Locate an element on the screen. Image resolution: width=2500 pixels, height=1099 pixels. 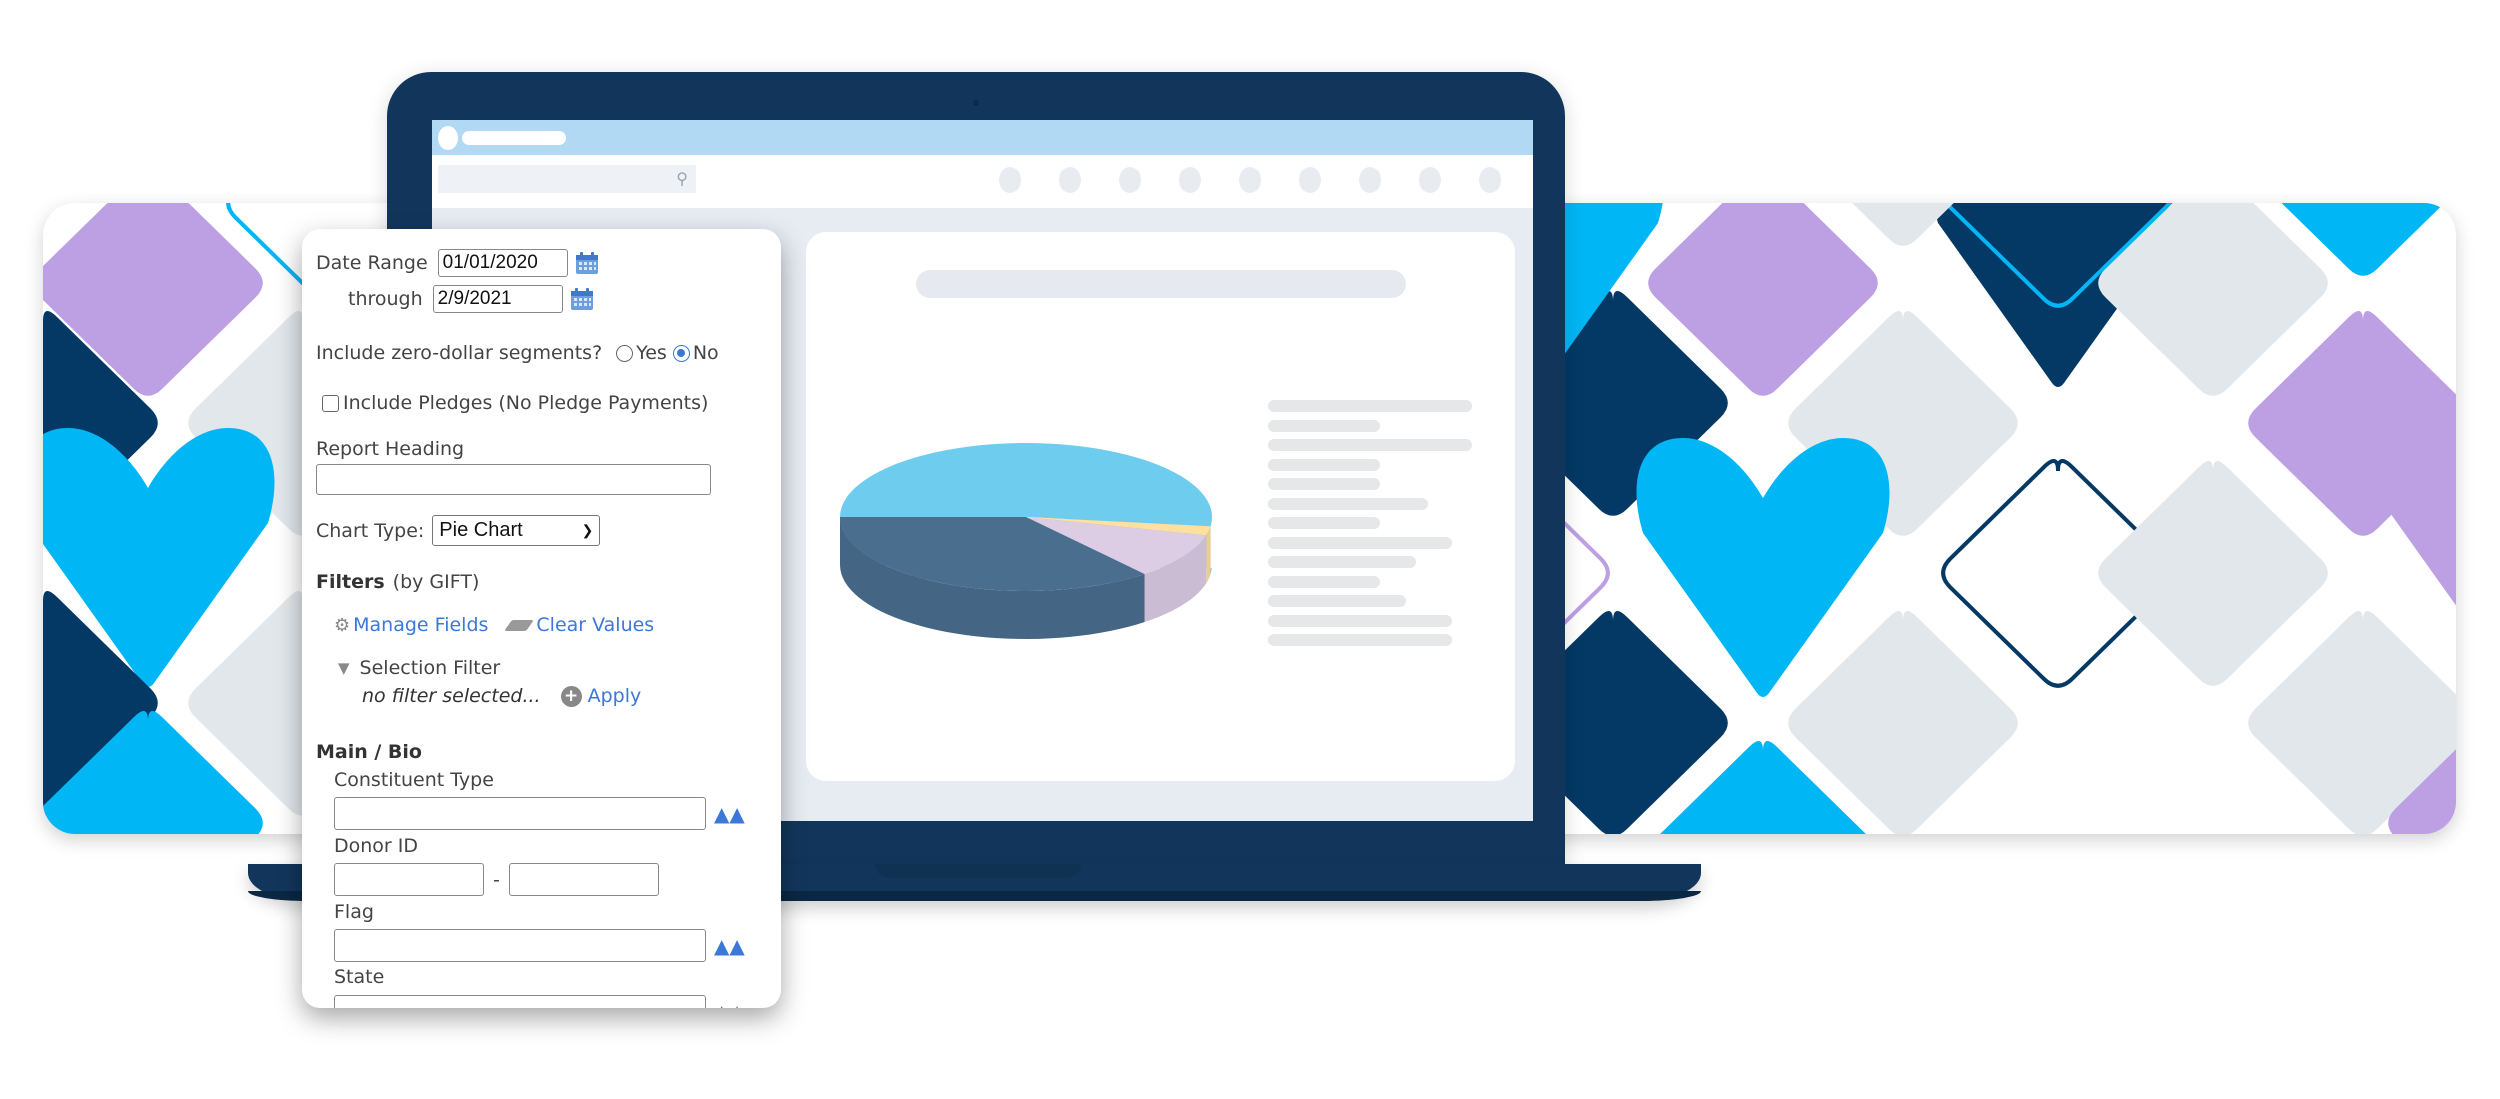
report-heading-label: Report Heading is located at coordinates (390, 449).